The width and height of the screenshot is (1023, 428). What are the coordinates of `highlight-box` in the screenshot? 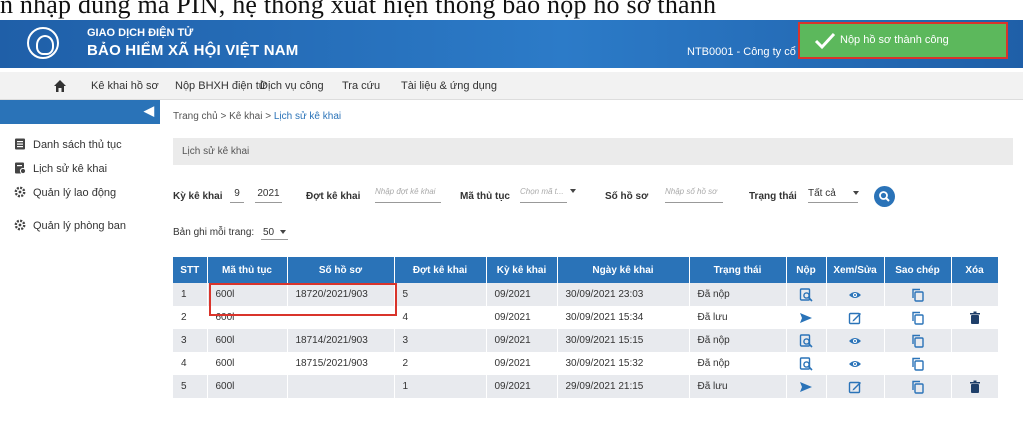 It's located at (303, 299).